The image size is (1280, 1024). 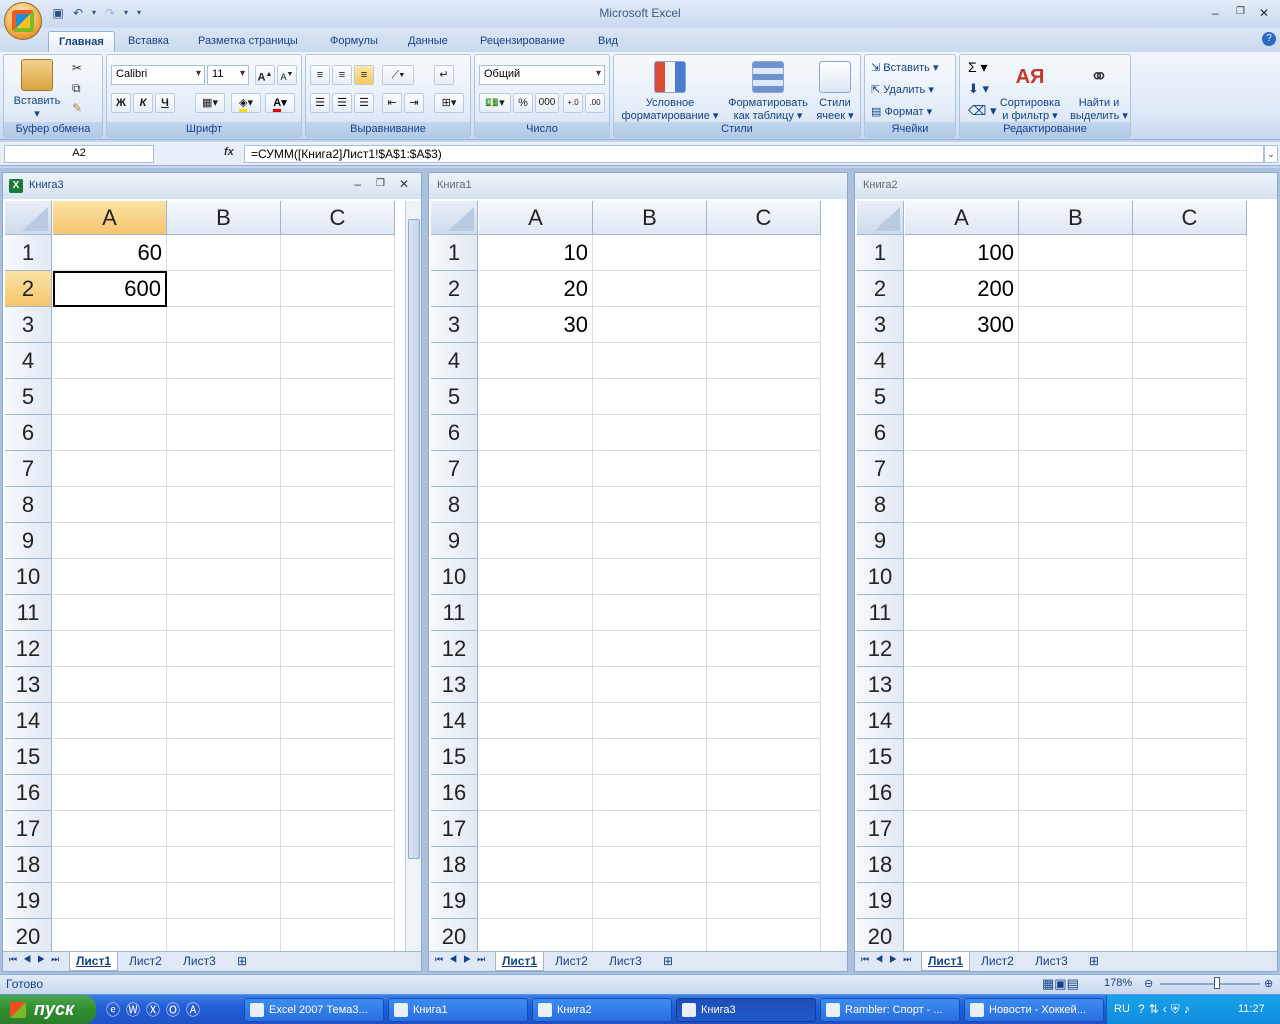 I want to click on active-cell: 600, so click(x=110, y=289).